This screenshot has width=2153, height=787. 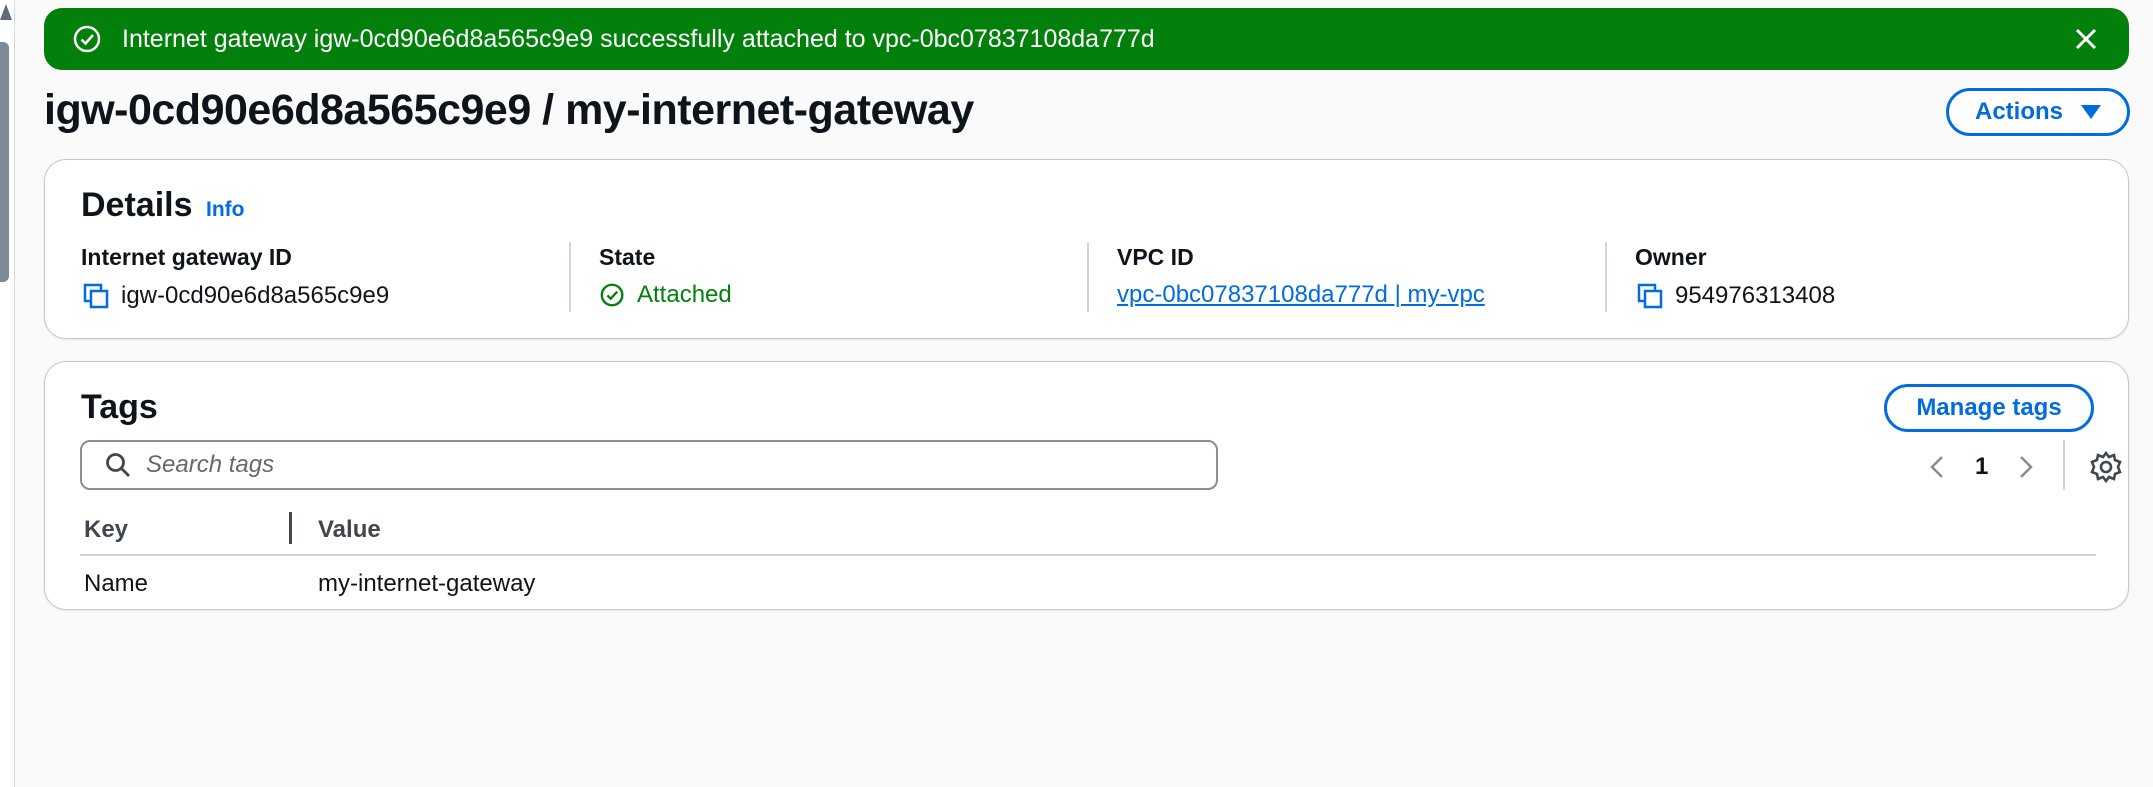 I want to click on info-link: Info, so click(x=225, y=210).